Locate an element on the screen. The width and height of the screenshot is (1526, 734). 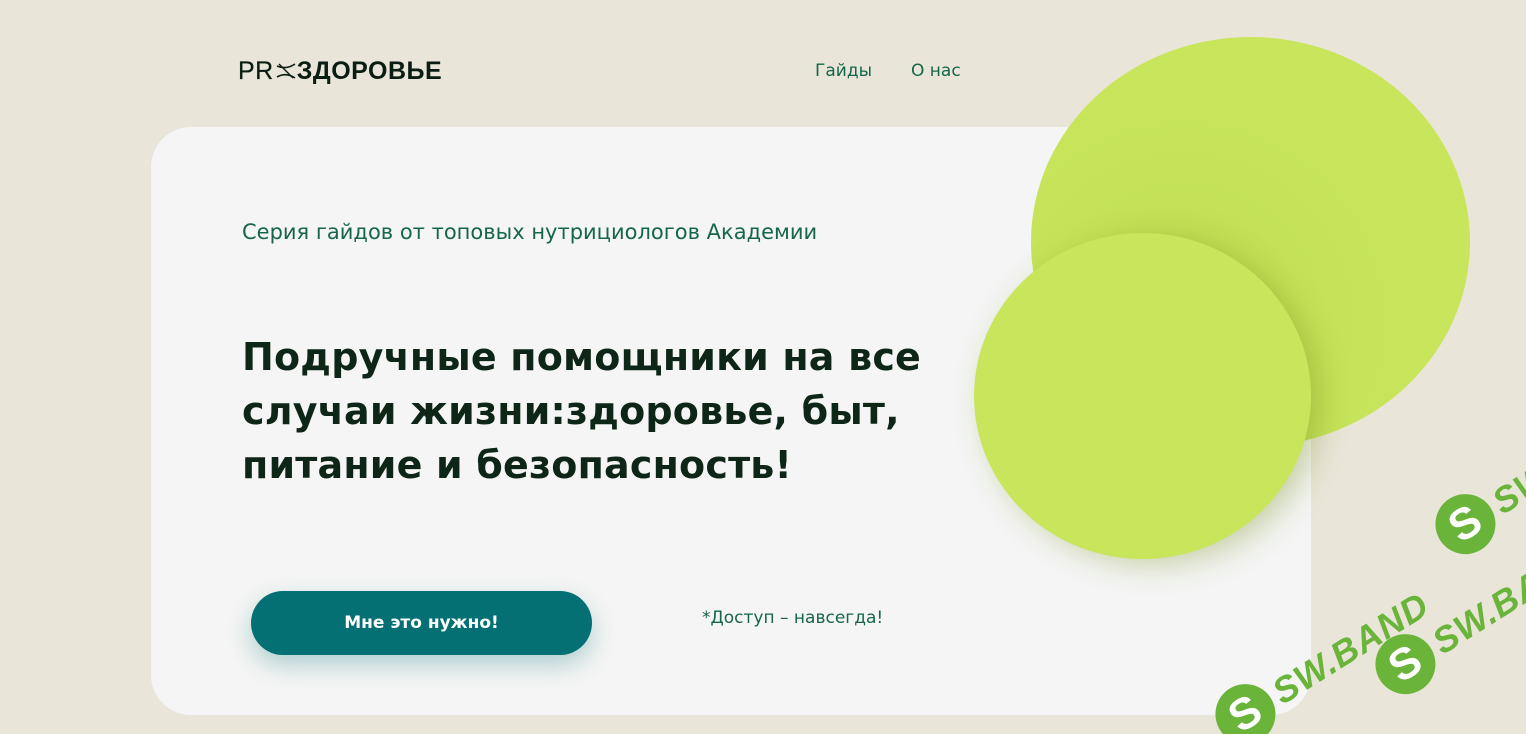
site-logo: PR ЗДОРОВЬЕ is located at coordinates (340, 71).